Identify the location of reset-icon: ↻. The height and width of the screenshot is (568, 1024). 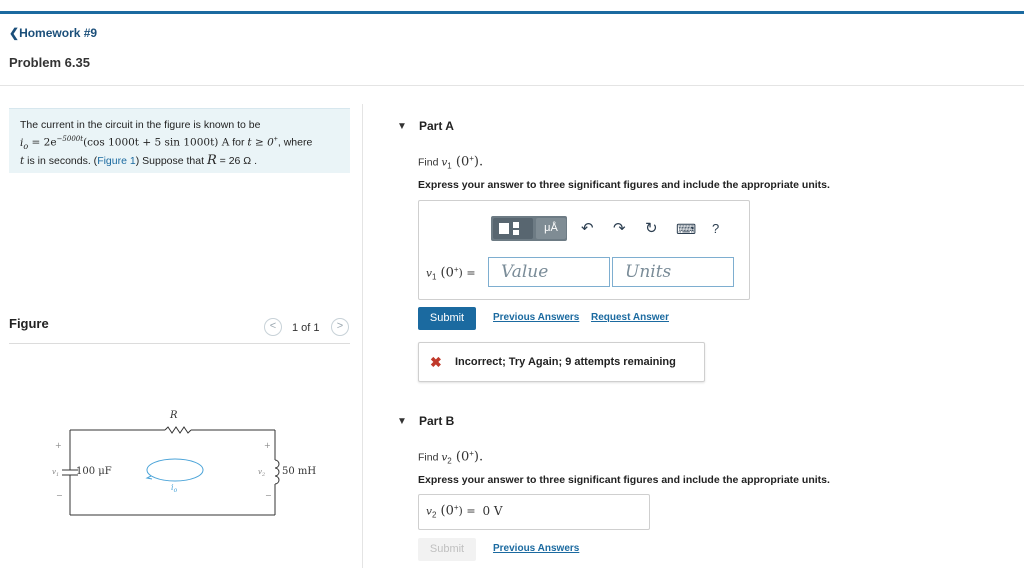
(651, 229).